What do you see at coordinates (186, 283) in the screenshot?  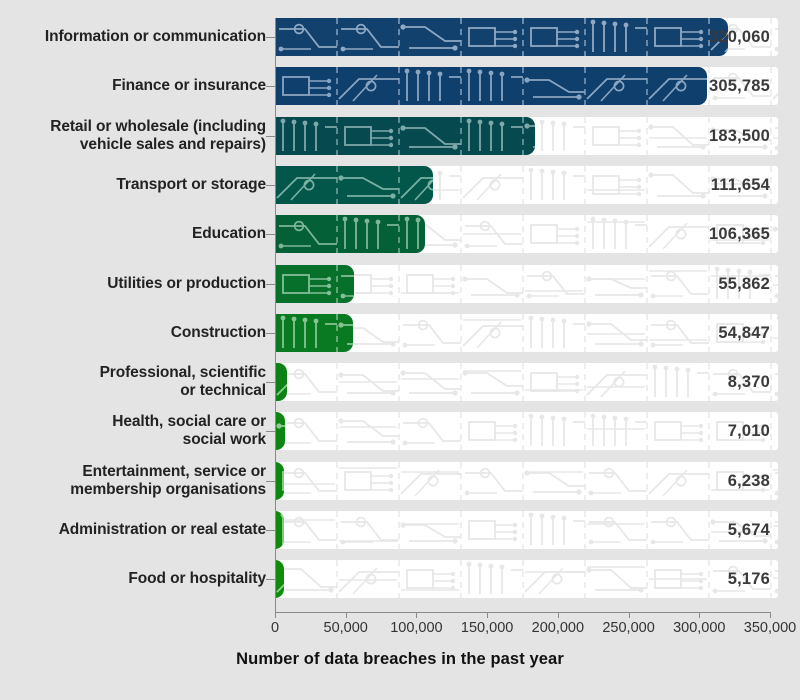 I see `category-label-line: Utilities or production` at bounding box center [186, 283].